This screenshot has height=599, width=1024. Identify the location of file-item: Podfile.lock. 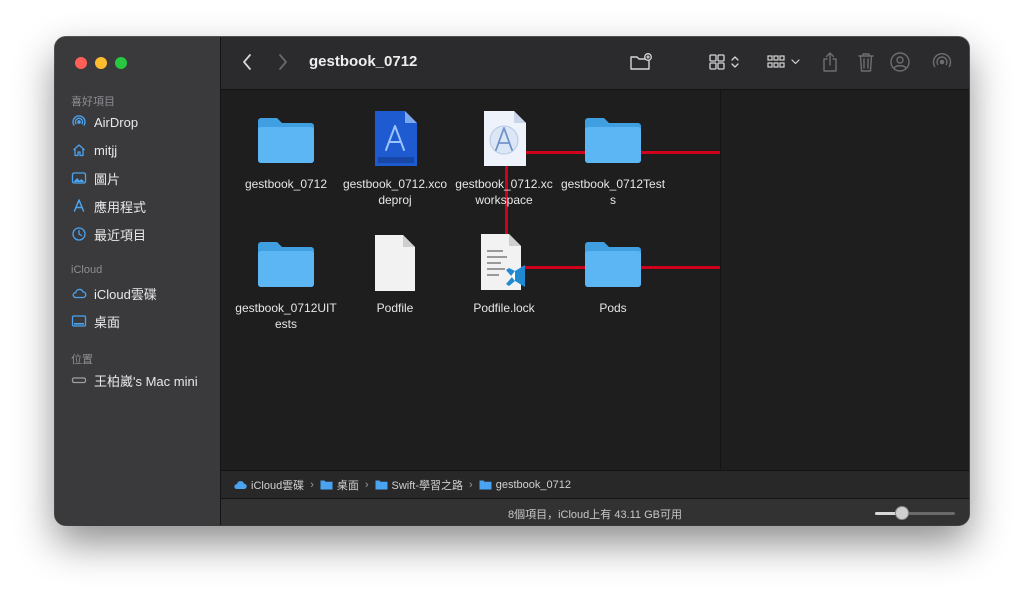
(504, 272).